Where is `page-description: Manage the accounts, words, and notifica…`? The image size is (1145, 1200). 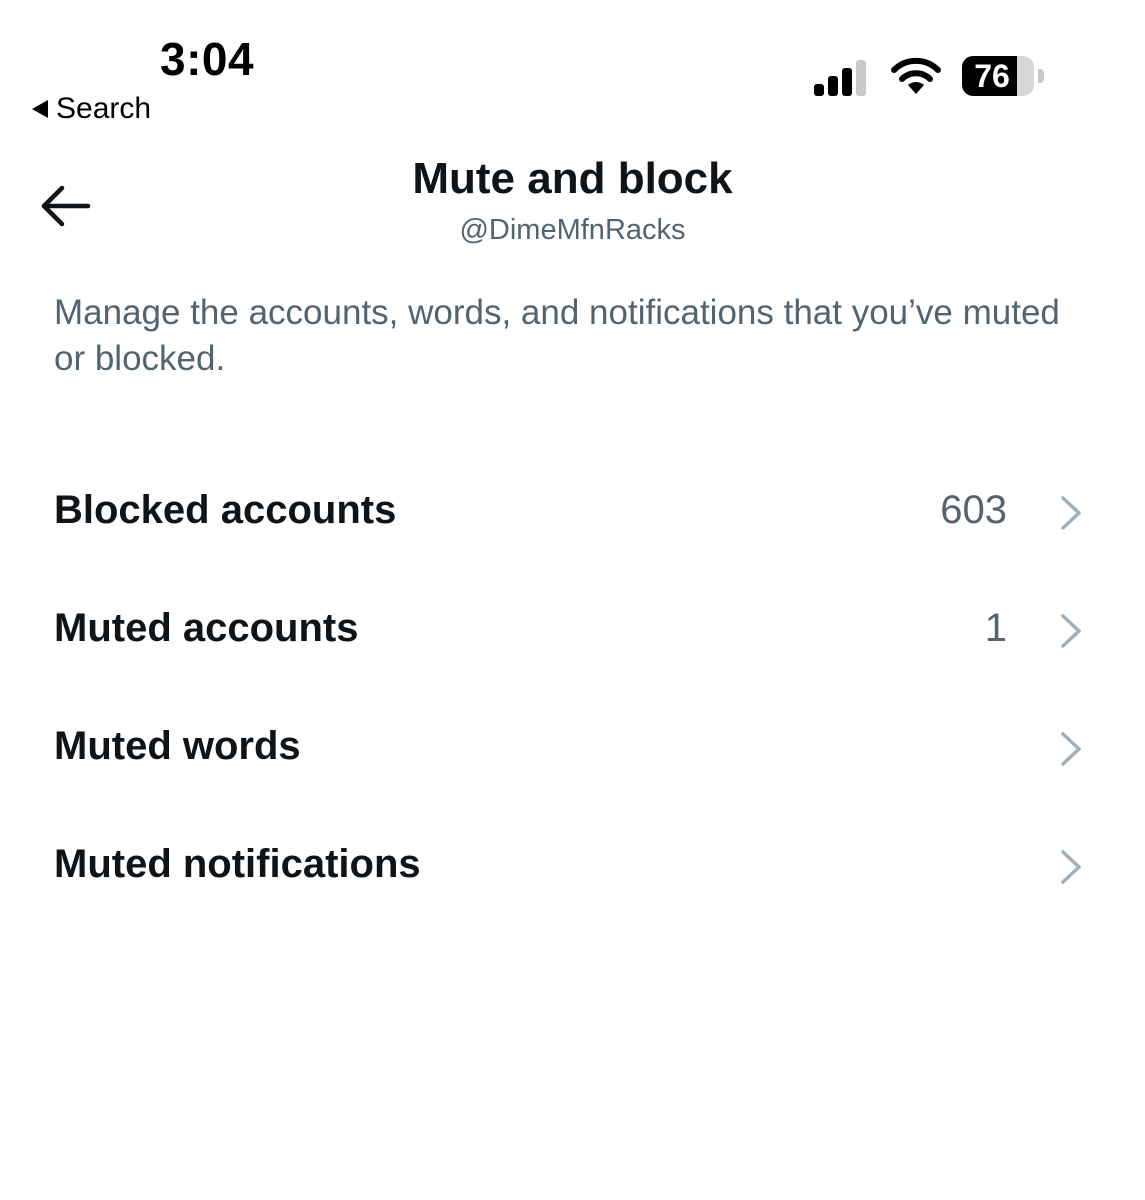
page-description: Manage the accounts, words, and notifica… is located at coordinates (557, 335).